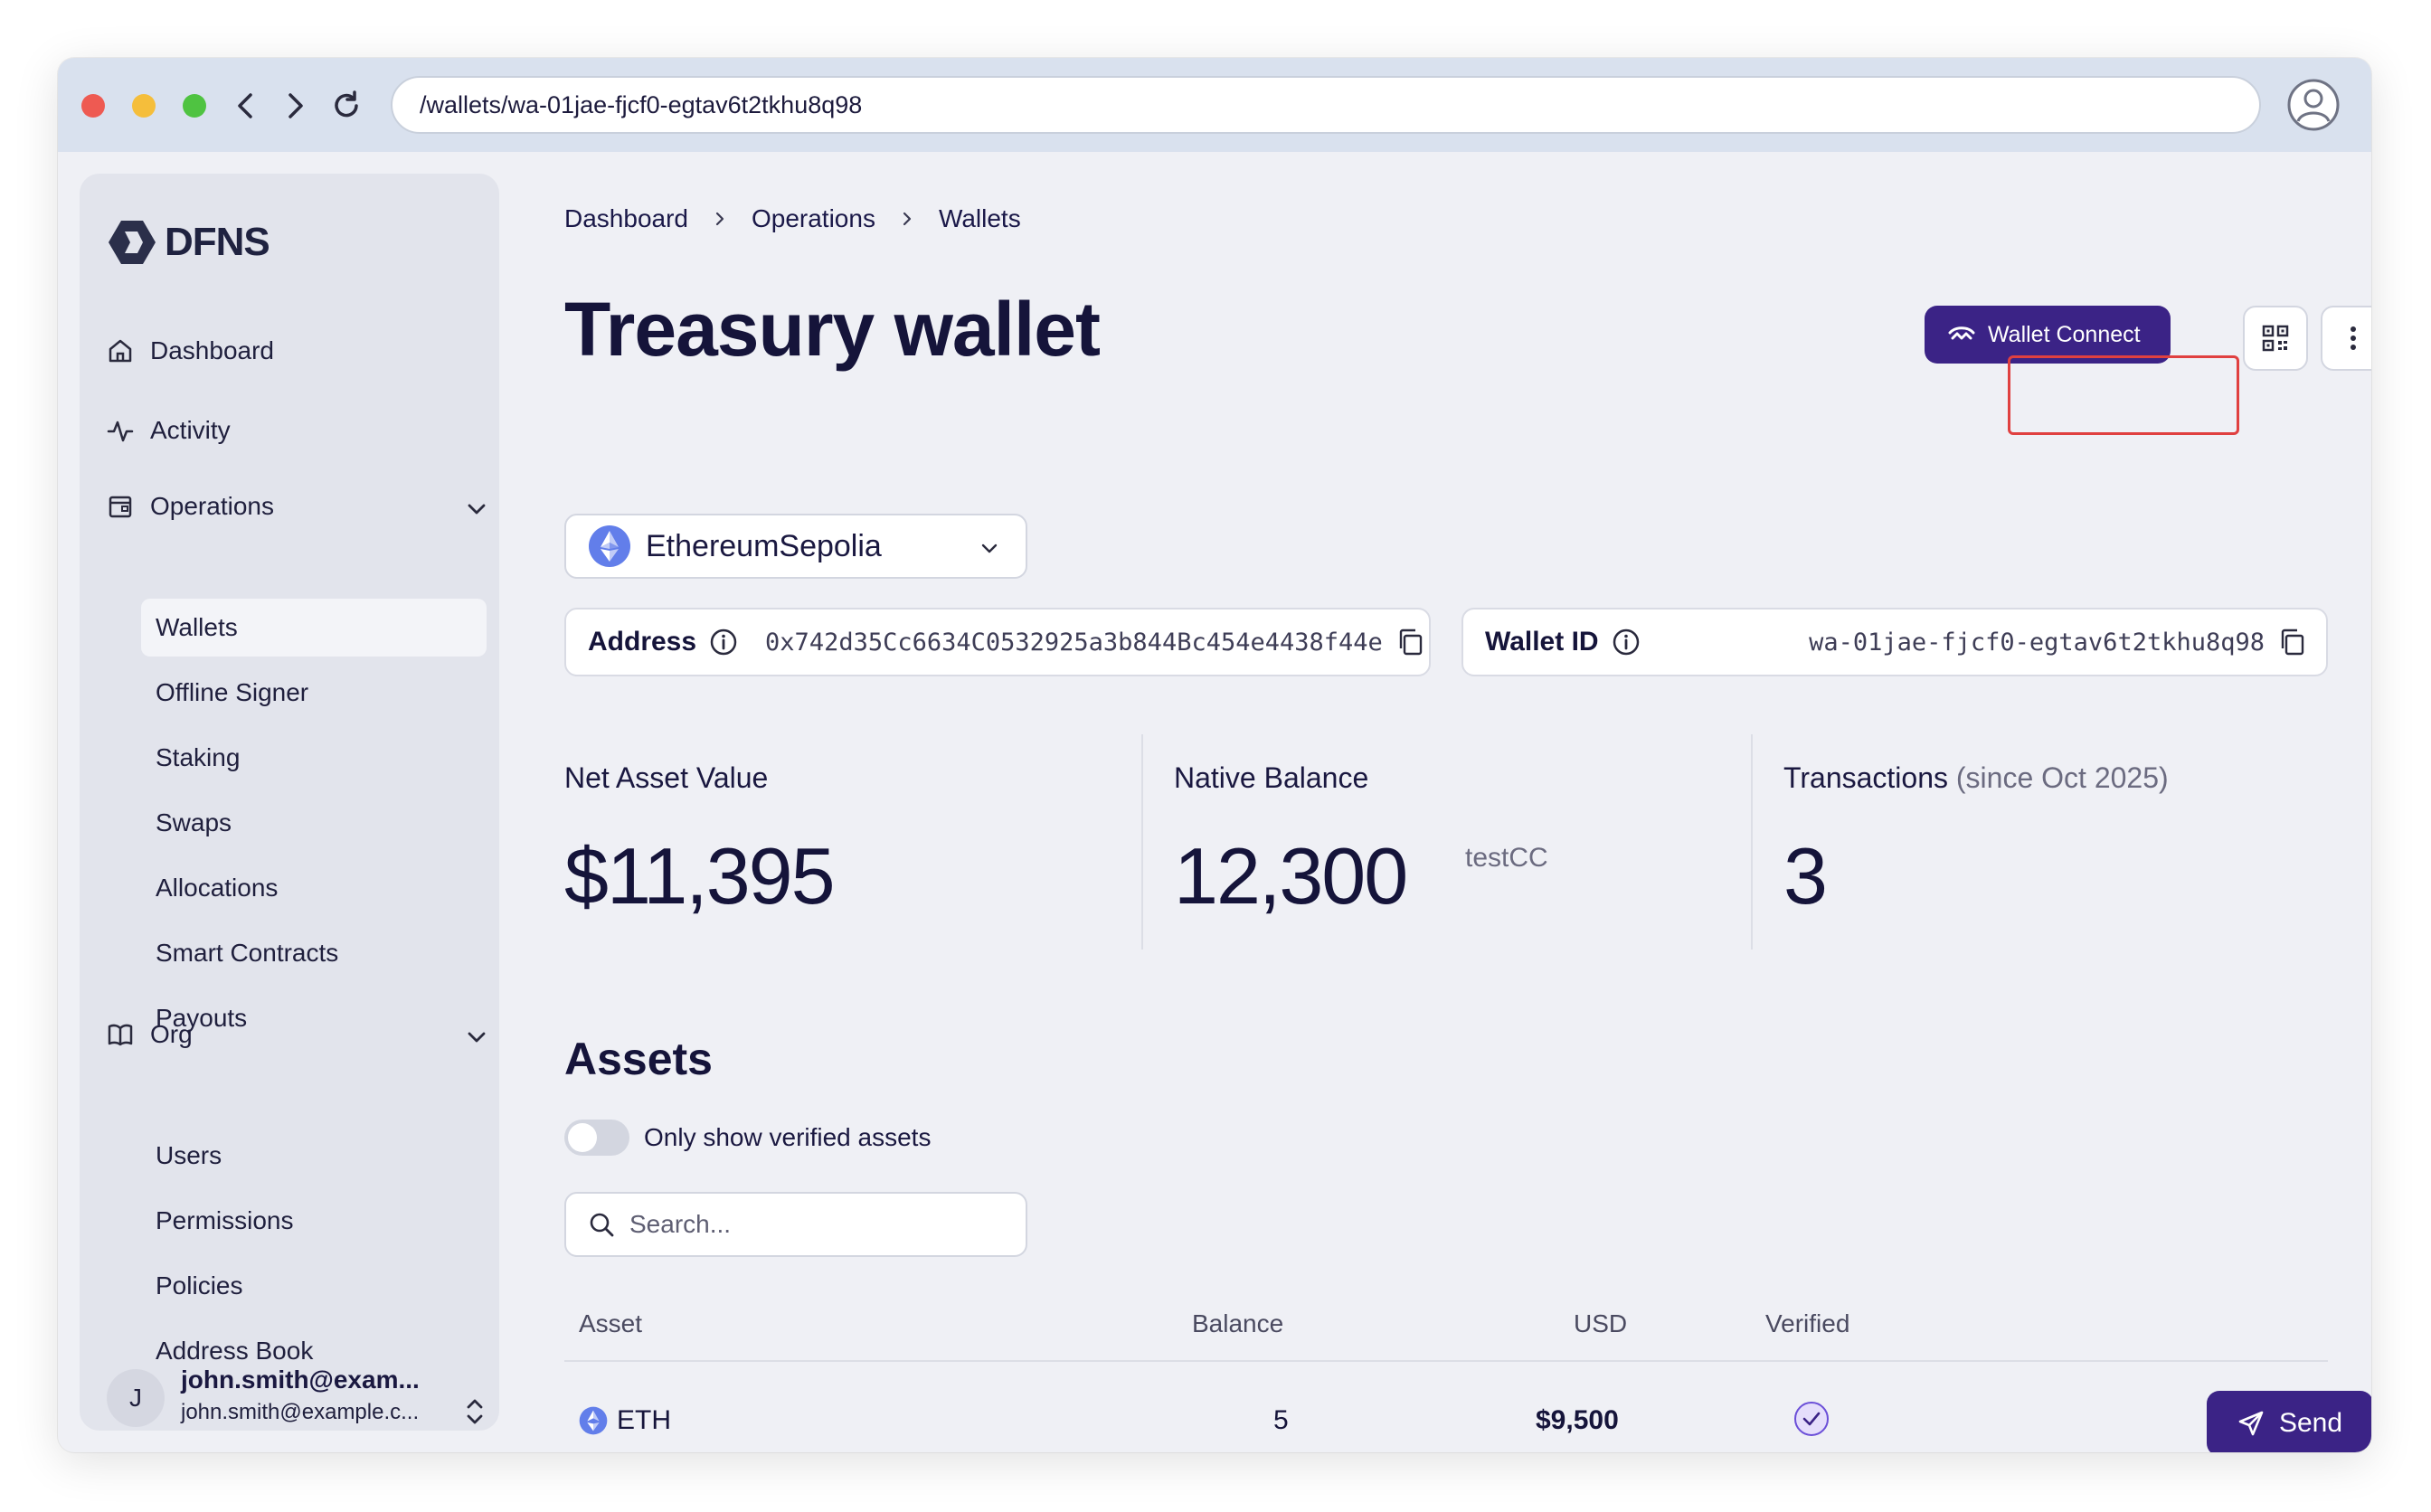 The height and width of the screenshot is (1512, 2431). I want to click on sidebar-item-allocations: Allocations, so click(314, 888).